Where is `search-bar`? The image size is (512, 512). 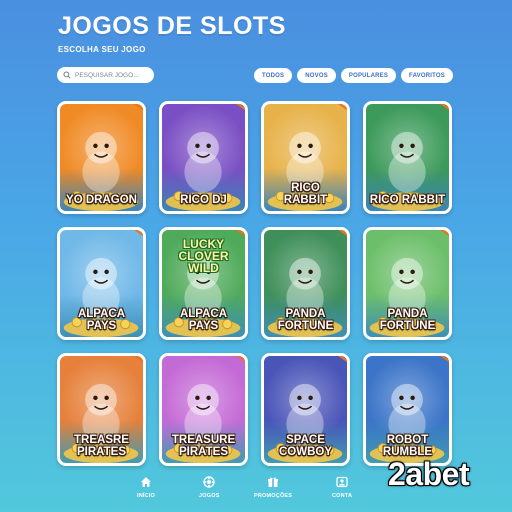 search-bar is located at coordinates (105, 75).